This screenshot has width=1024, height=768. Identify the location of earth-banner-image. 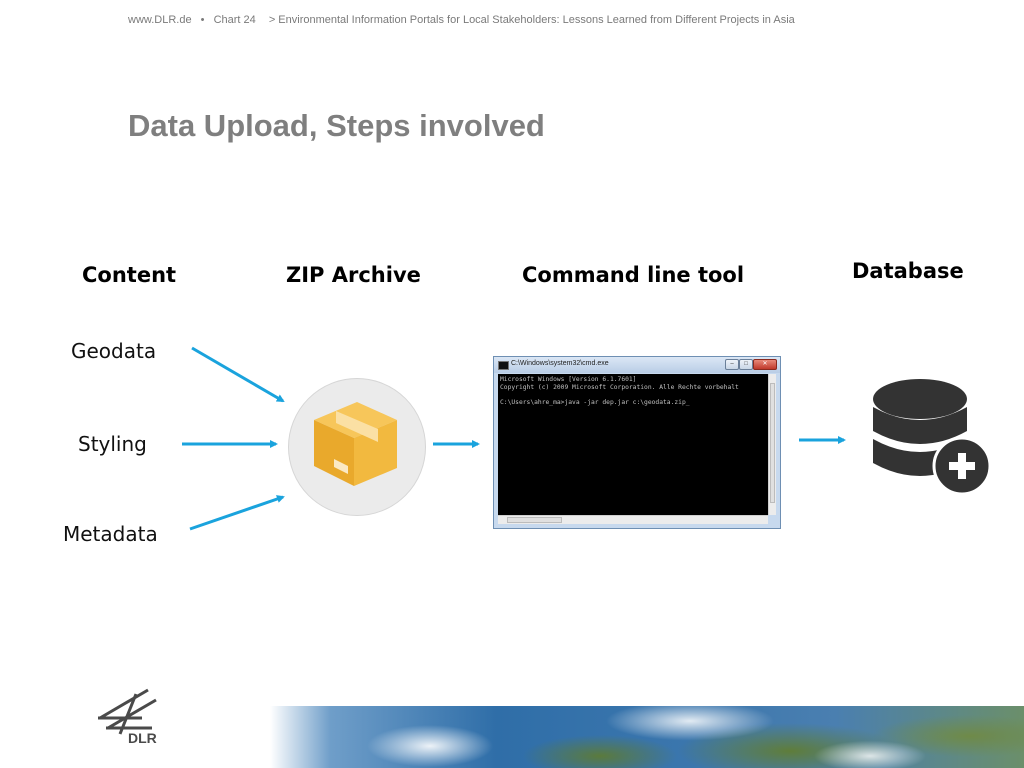
(647, 737).